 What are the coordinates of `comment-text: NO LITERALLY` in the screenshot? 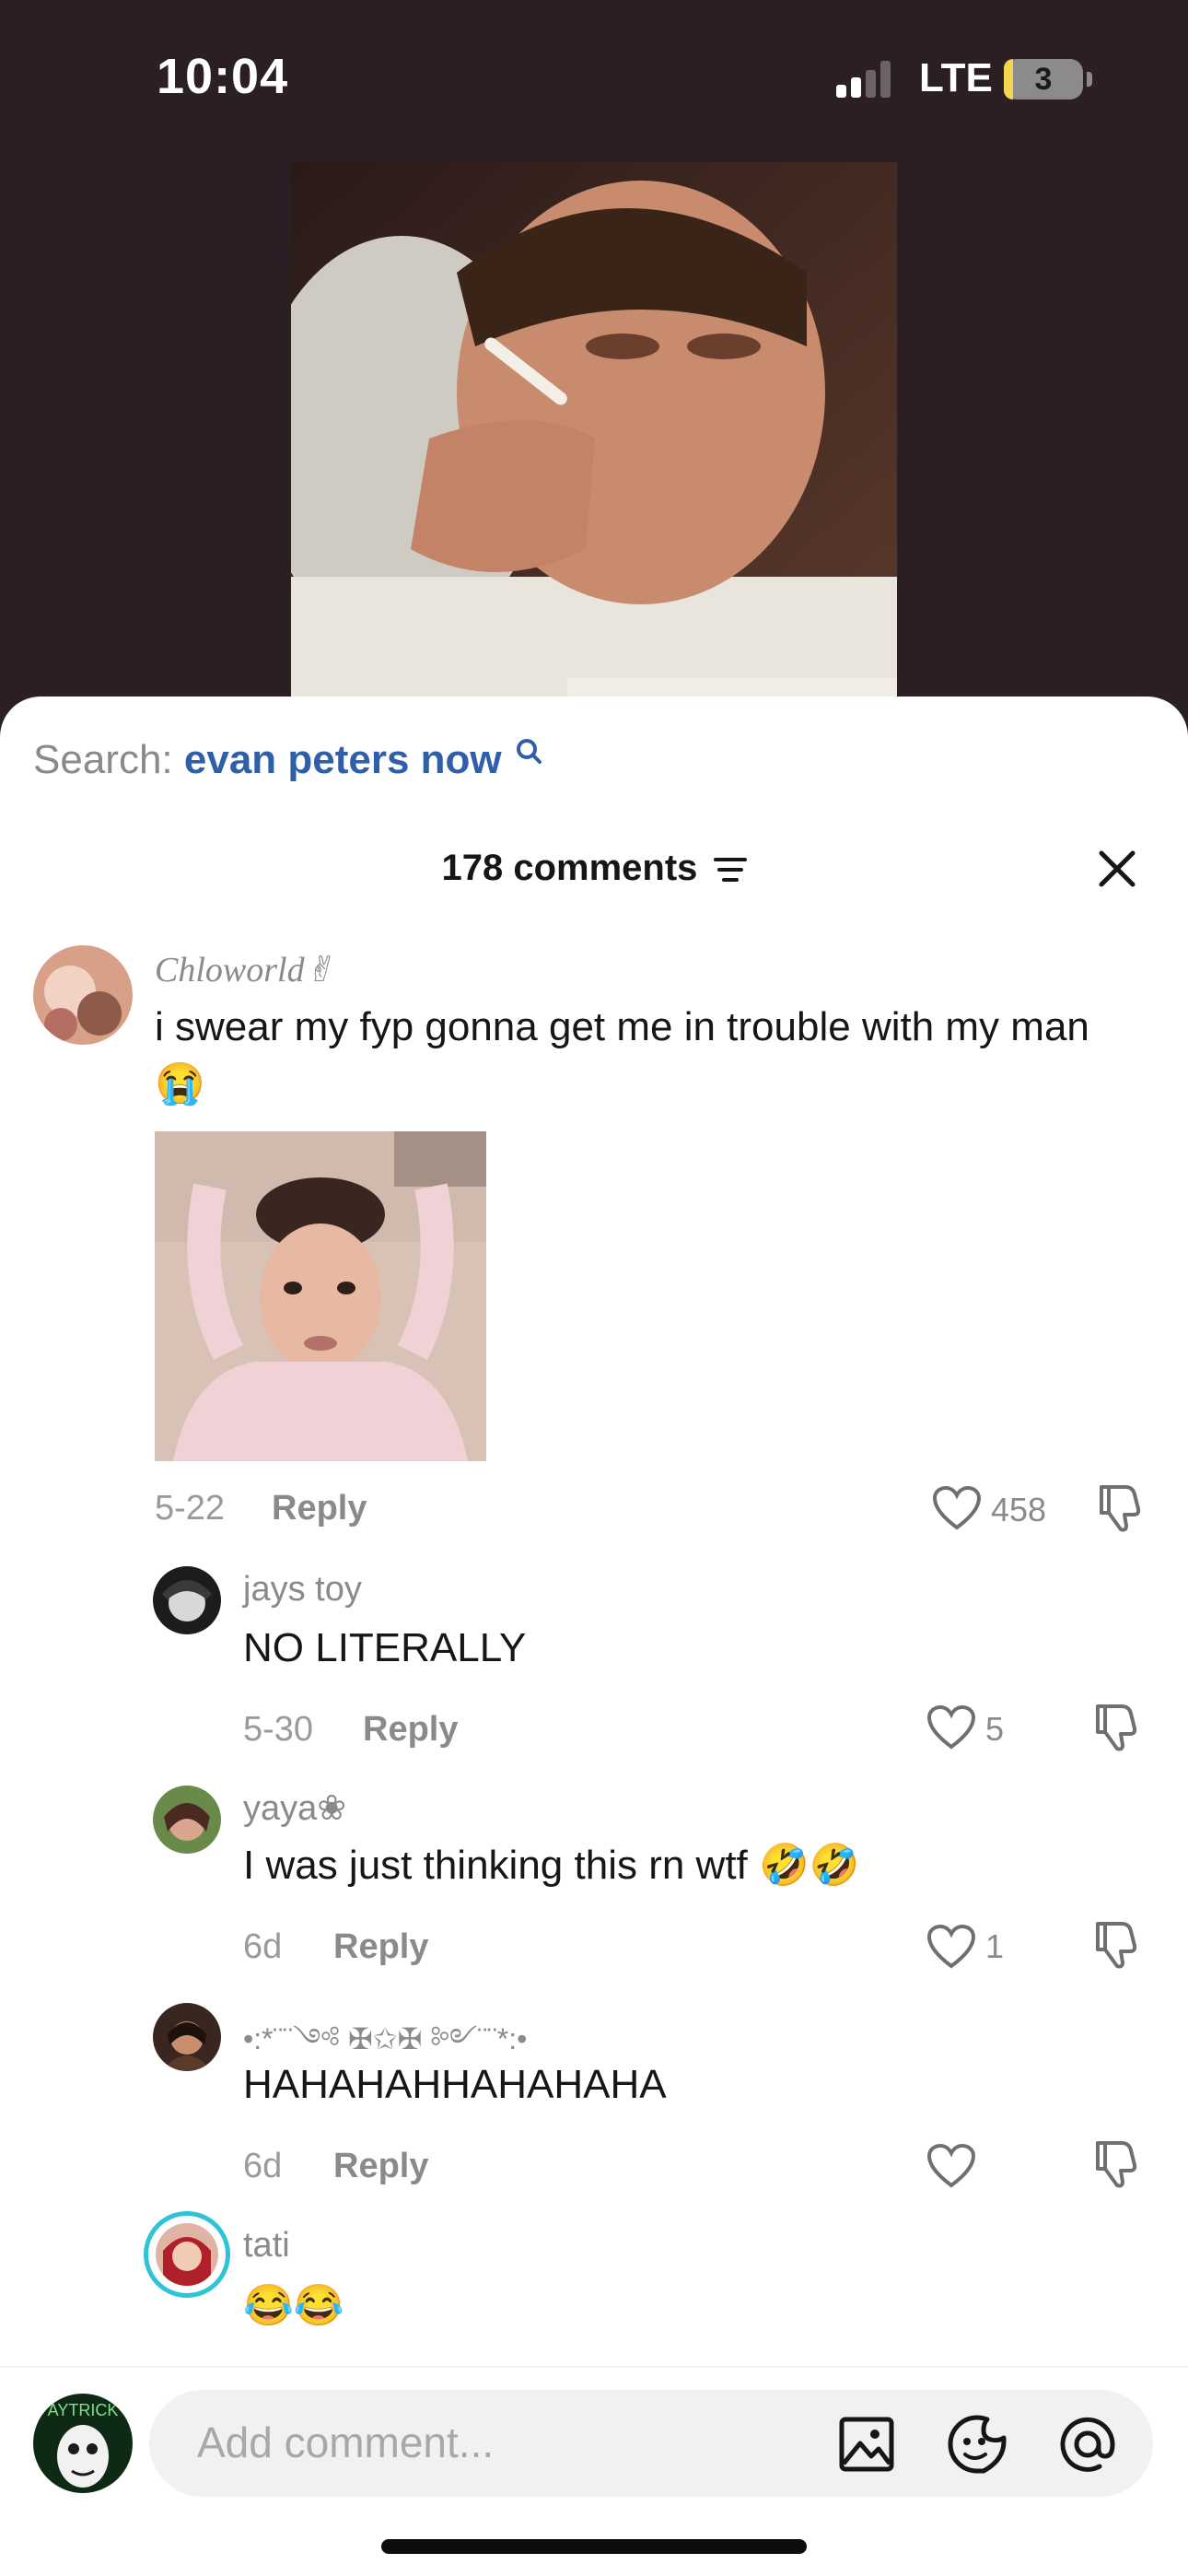 It's located at (385, 1648).